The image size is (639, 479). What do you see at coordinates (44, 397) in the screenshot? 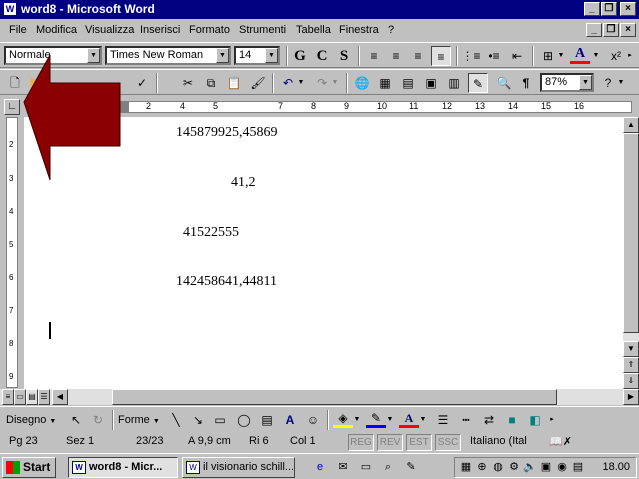
I see `outline-view-icon: ☰` at bounding box center [44, 397].